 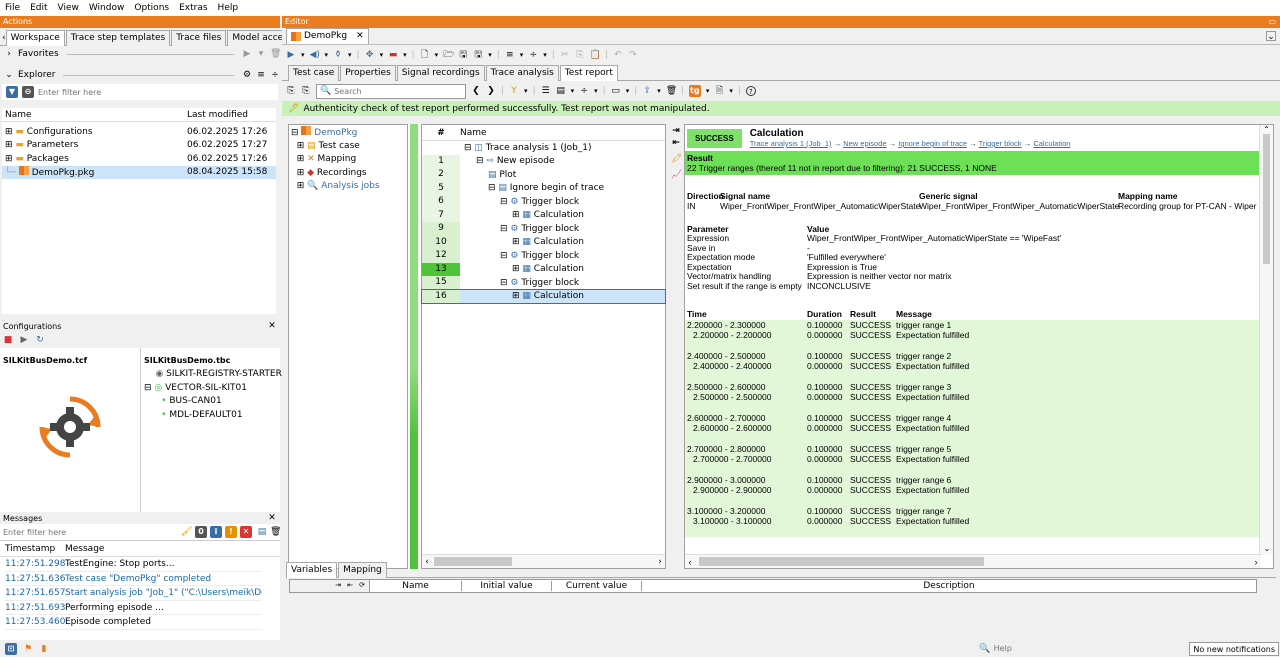 I want to click on tree-mapping: ⊞ ✕ Mapping, so click(x=348, y=160).